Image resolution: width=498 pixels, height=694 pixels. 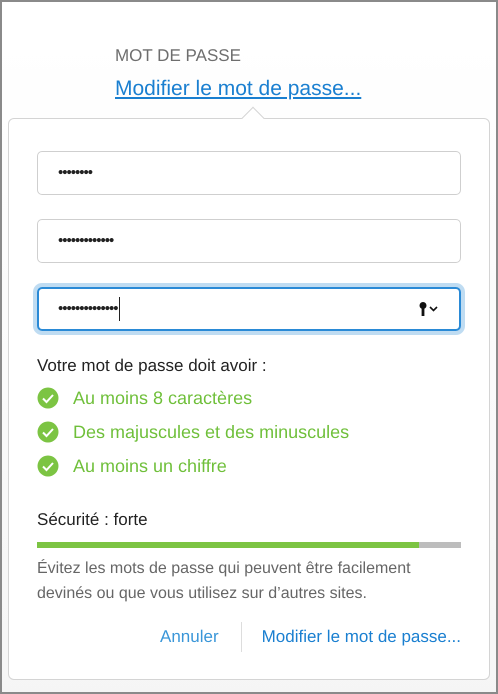 What do you see at coordinates (249, 173) in the screenshot?
I see `password-field: ••••••••` at bounding box center [249, 173].